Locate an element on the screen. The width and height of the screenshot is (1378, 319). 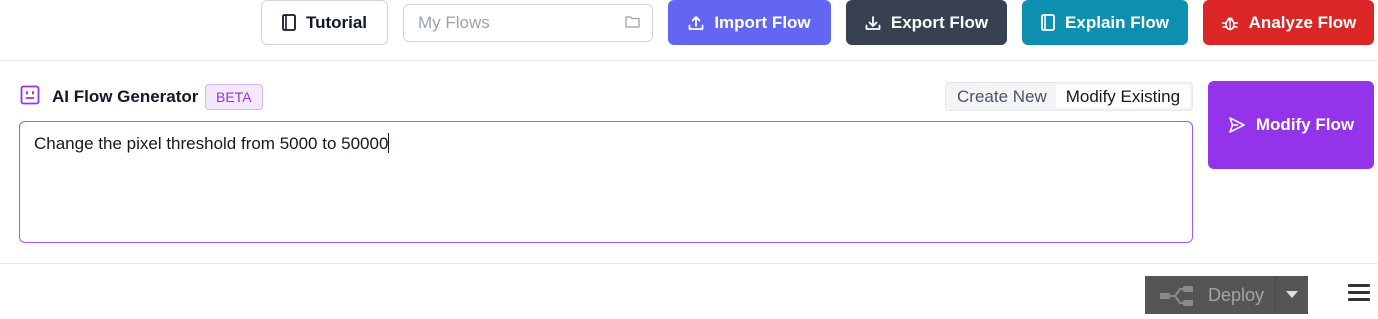
deploy-icon is located at coordinates (1176, 296).